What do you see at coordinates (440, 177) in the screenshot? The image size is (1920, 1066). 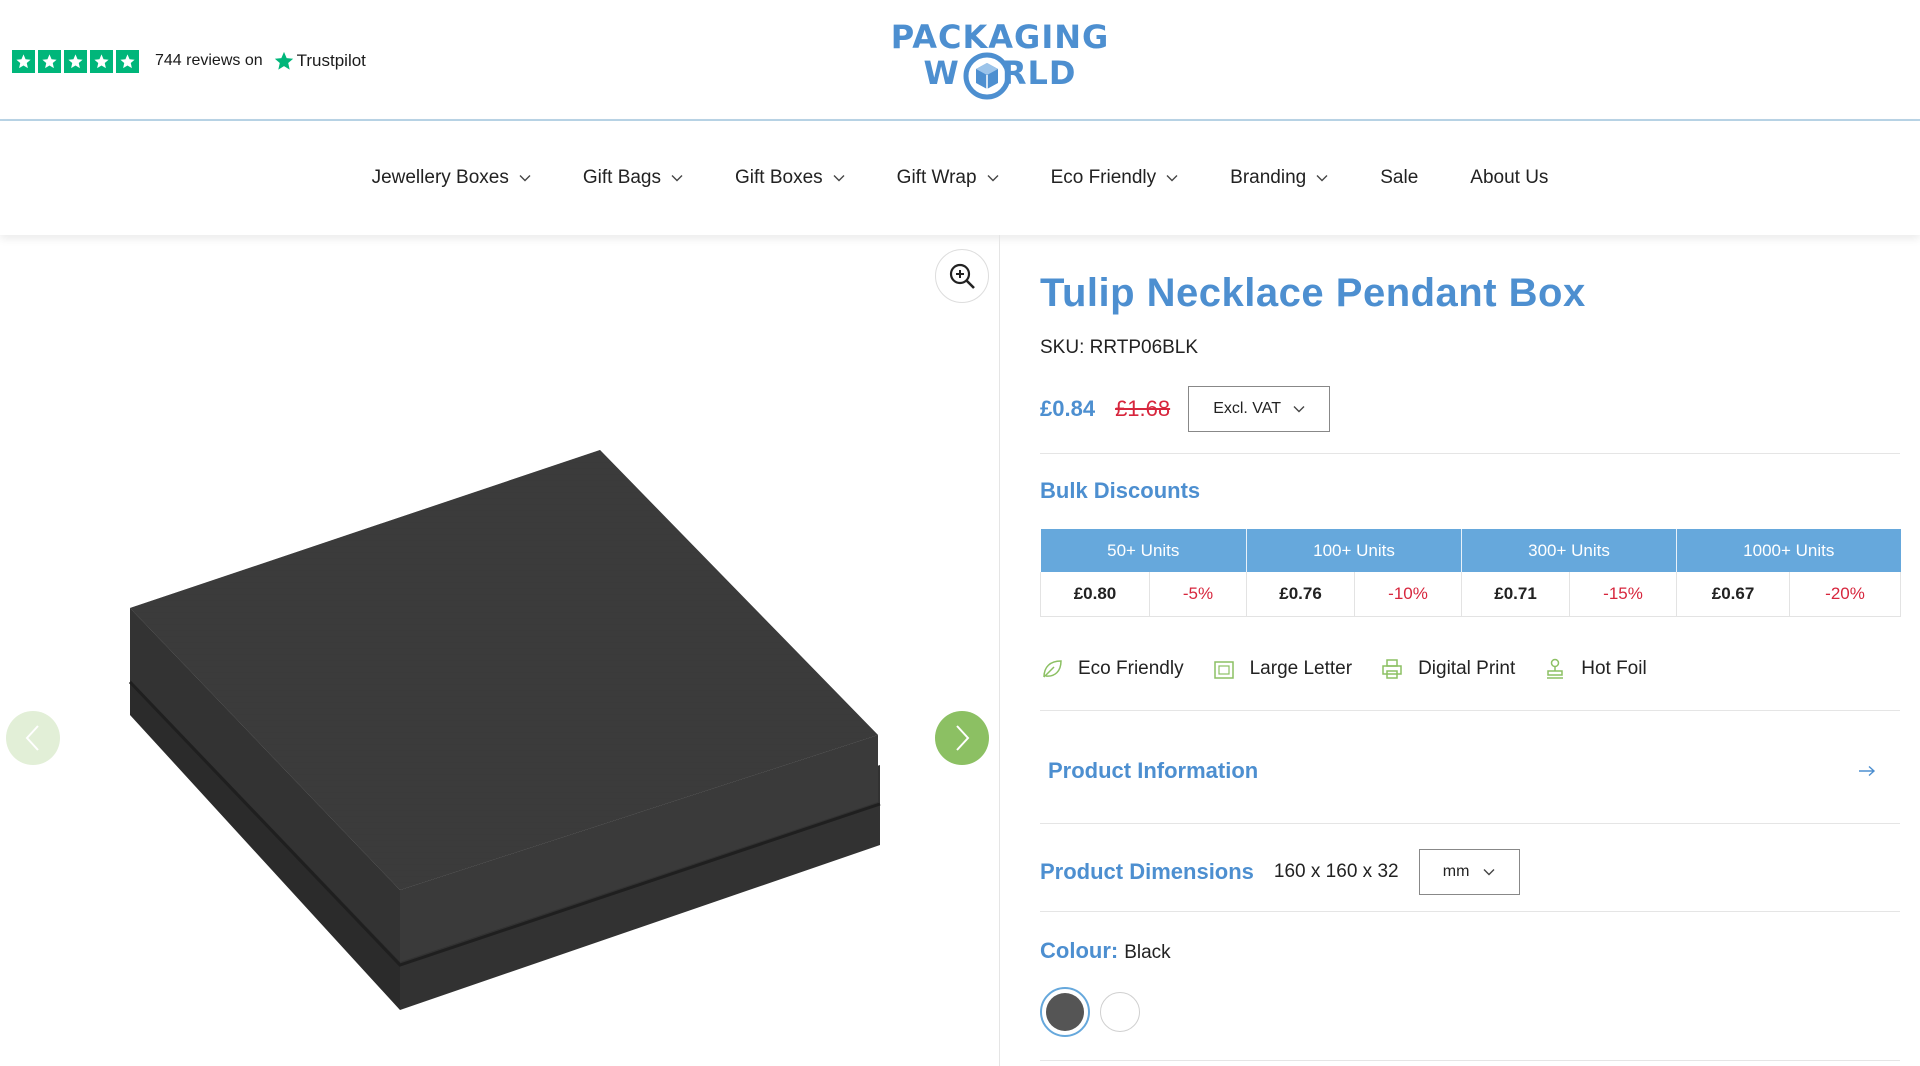 I see `nav-item-label: Jewellery Boxes` at bounding box center [440, 177].